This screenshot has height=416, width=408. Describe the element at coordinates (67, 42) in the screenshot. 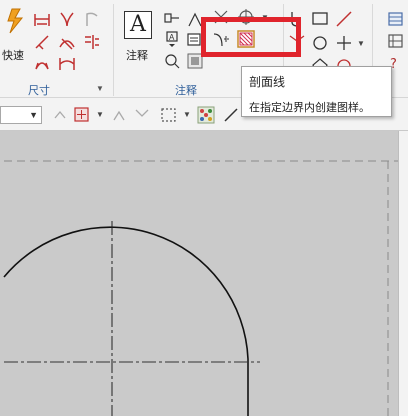

I see `thickness-dimension-icon` at that location.